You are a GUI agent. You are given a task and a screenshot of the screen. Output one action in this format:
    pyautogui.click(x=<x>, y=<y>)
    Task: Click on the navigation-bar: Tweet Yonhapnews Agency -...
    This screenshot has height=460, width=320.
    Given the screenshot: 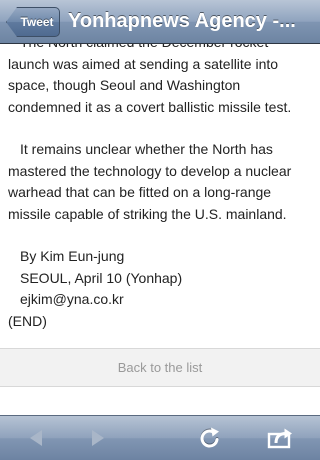 What is the action you would take?
    pyautogui.click(x=160, y=22)
    